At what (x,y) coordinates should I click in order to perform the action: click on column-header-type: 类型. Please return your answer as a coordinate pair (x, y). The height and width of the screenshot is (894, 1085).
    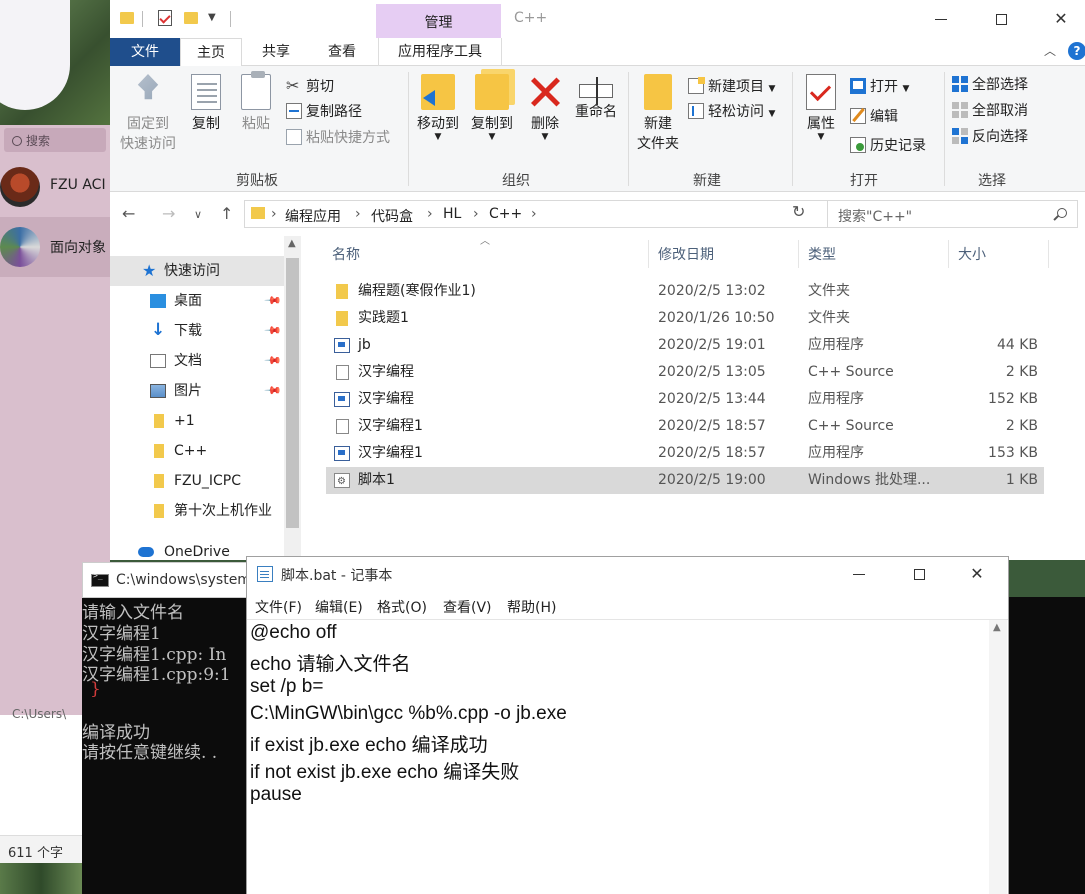
    Looking at the image, I should click on (822, 255).